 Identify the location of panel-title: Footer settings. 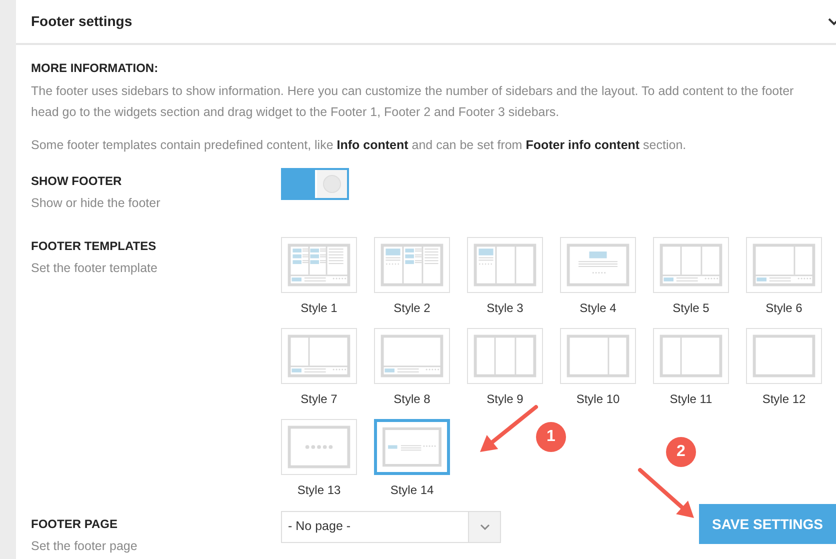
(81, 21).